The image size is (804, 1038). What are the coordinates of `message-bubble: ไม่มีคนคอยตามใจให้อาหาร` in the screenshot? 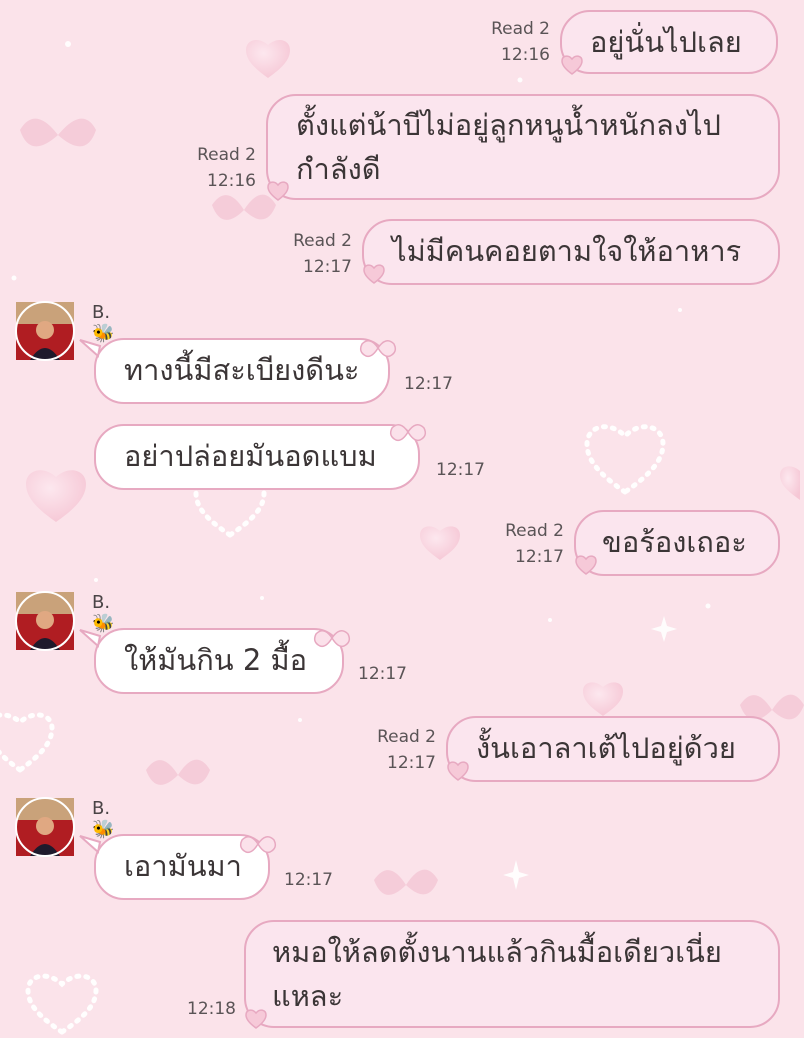 It's located at (571, 252).